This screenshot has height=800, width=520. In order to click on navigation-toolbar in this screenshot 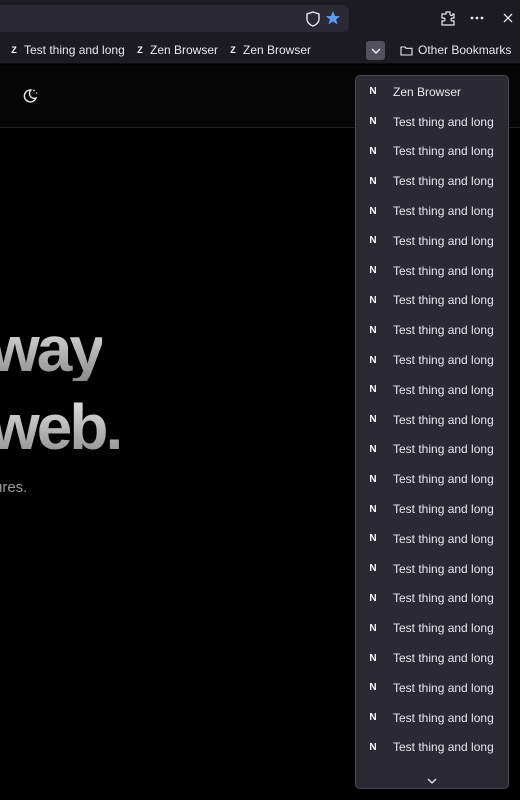, I will do `click(260, 18)`.